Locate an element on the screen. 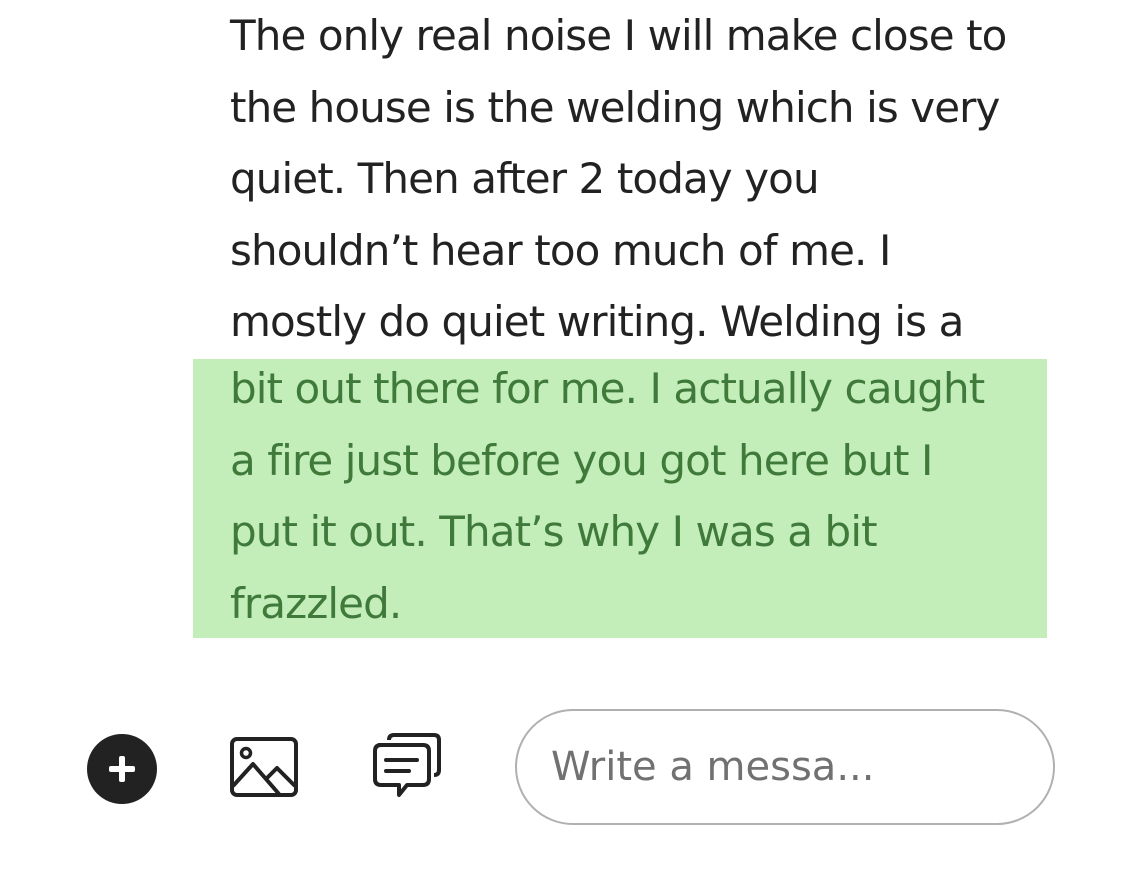  message-line: quiet. Then after 2 today you is located at coordinates (525, 178).